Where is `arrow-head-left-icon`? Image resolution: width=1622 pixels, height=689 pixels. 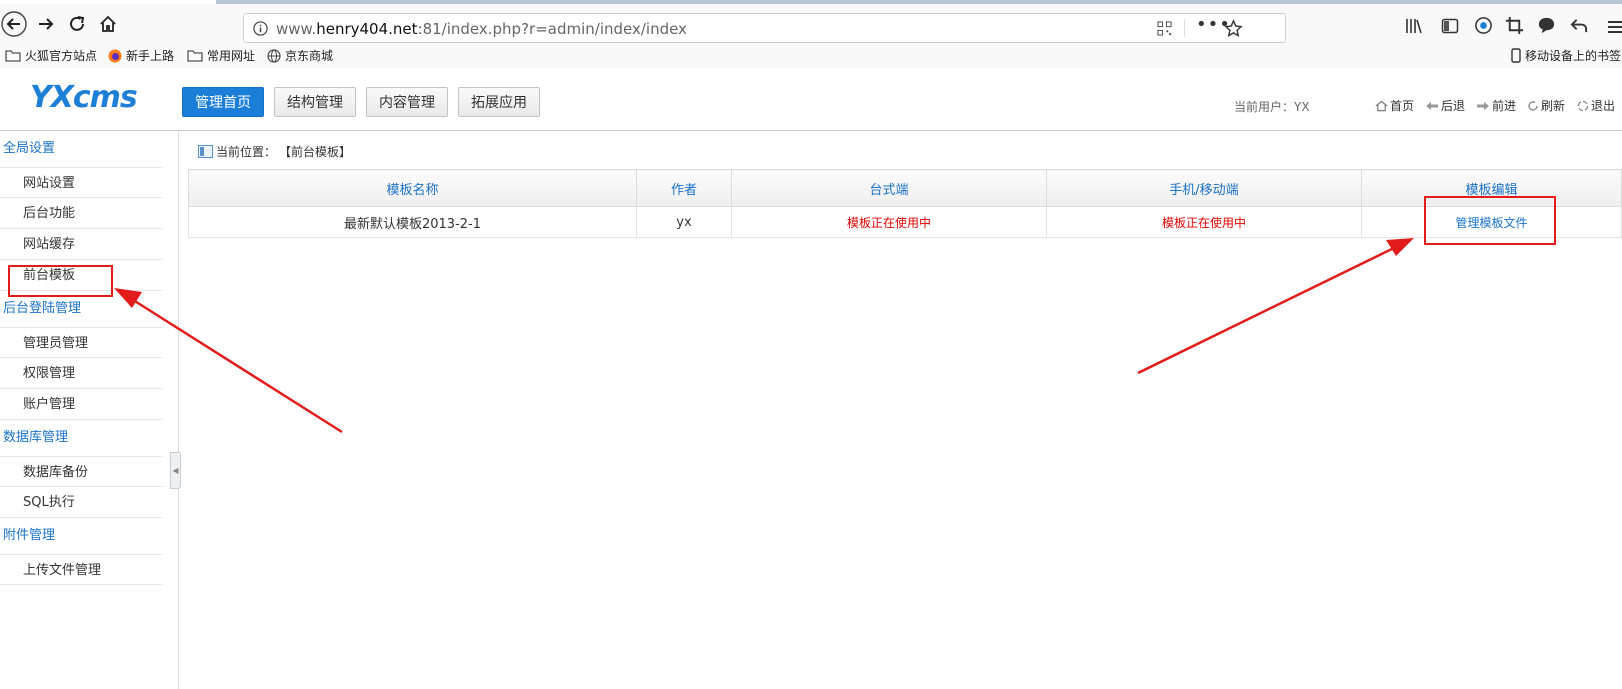
arrow-head-left-icon is located at coordinates (128, 298).